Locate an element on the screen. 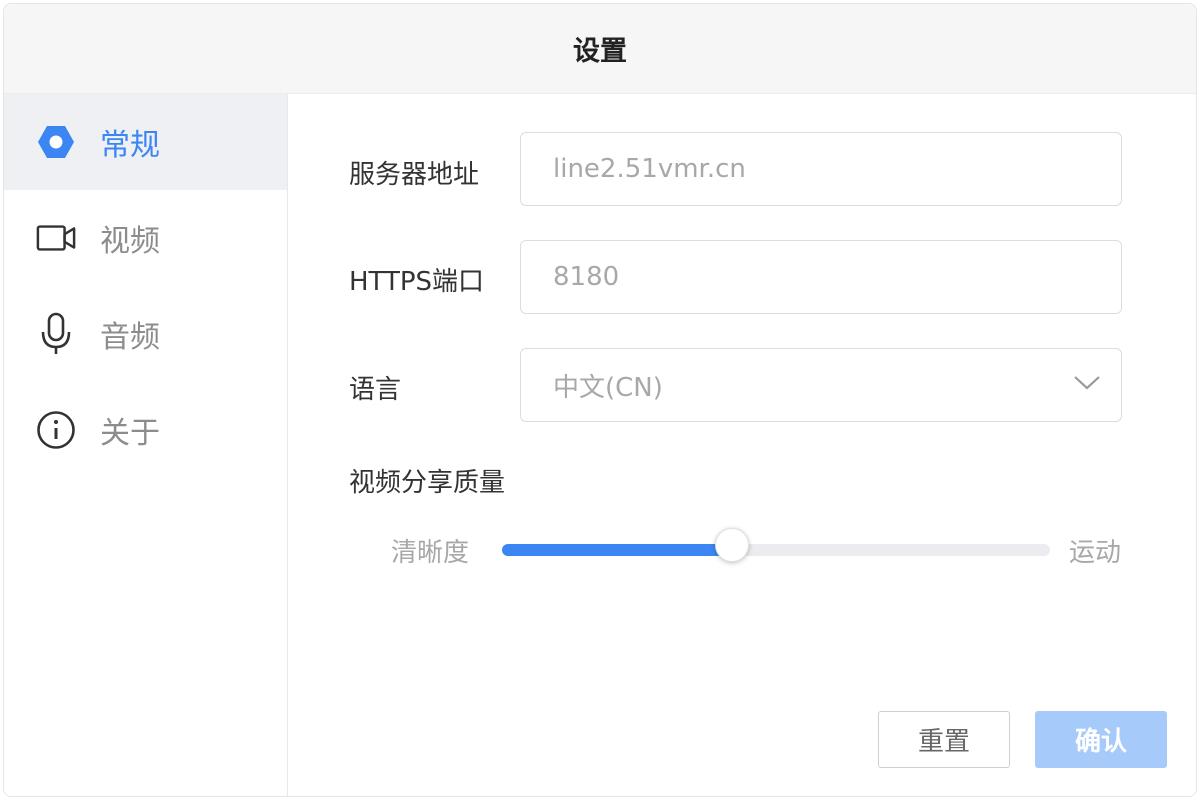 This screenshot has height=800, width=1200. reset-button: 重置 is located at coordinates (944, 739).